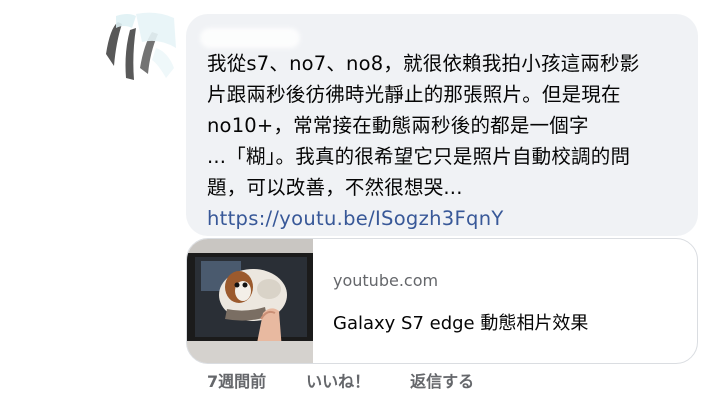  What do you see at coordinates (386, 280) in the screenshot?
I see `link-domain: youtube.com` at bounding box center [386, 280].